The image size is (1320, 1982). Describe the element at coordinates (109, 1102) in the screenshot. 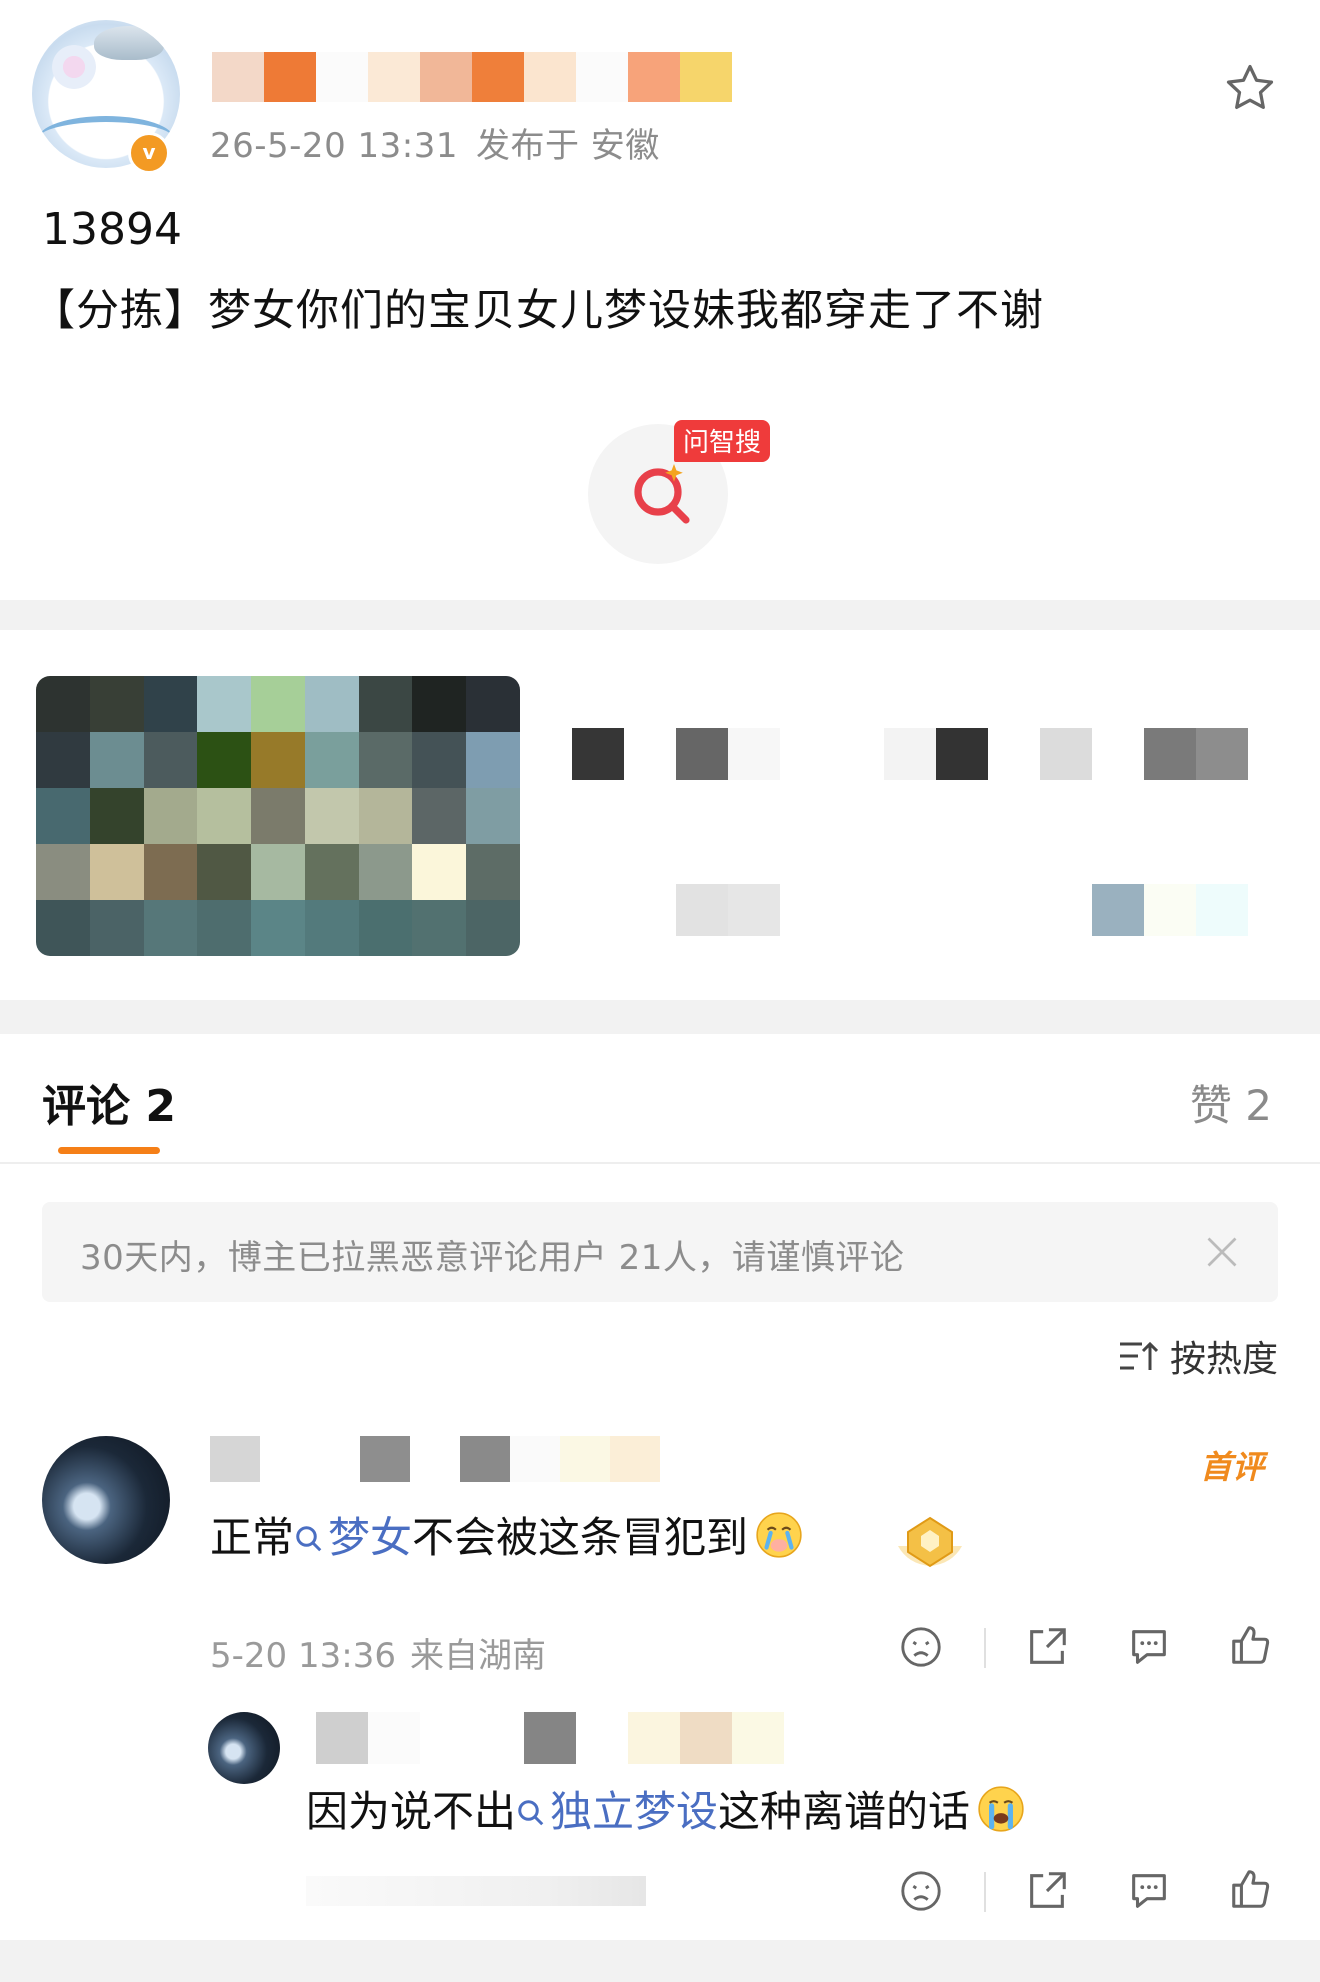

I see `tab-comments: 评论 2` at that location.